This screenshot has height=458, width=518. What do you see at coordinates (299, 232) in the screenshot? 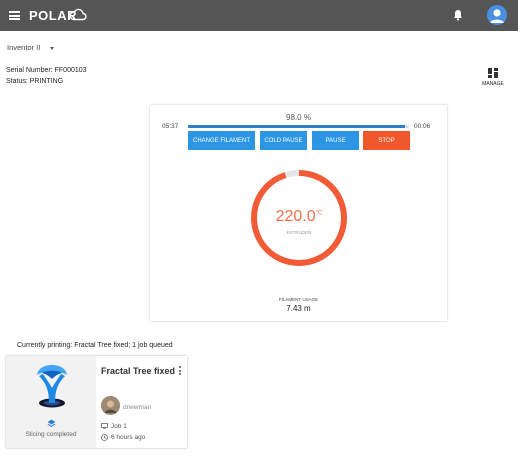
I see `extruder-label: EXTRUDER` at bounding box center [299, 232].